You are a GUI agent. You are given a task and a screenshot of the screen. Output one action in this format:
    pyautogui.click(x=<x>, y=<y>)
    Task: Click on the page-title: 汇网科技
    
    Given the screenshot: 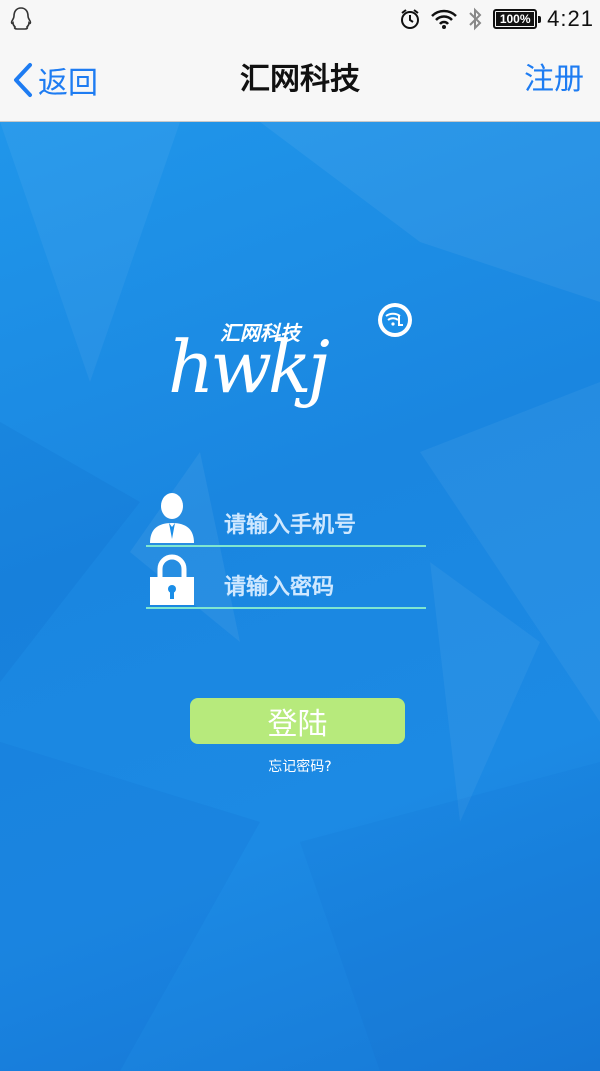 What is the action you would take?
    pyautogui.click(x=300, y=79)
    